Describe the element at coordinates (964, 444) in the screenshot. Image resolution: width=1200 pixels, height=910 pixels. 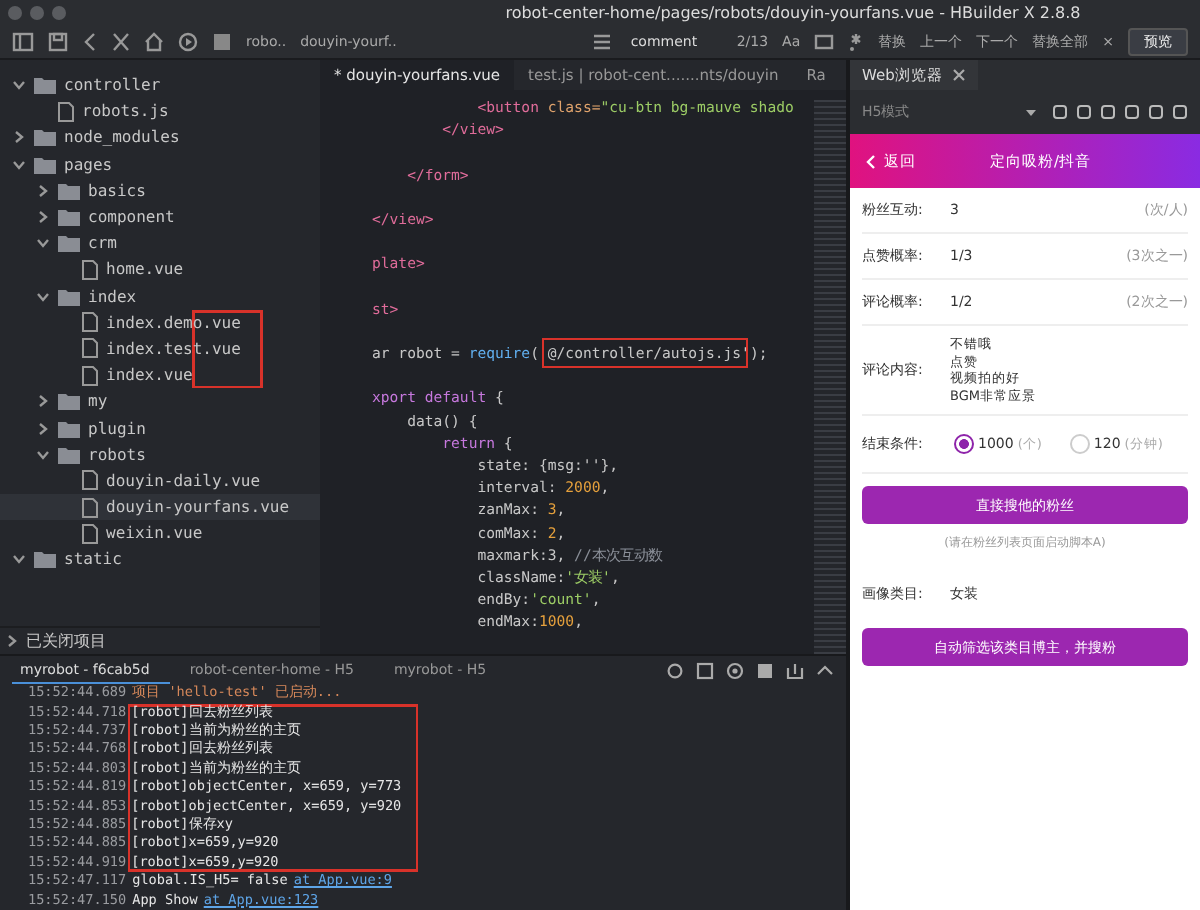
I see `radio-button` at that location.